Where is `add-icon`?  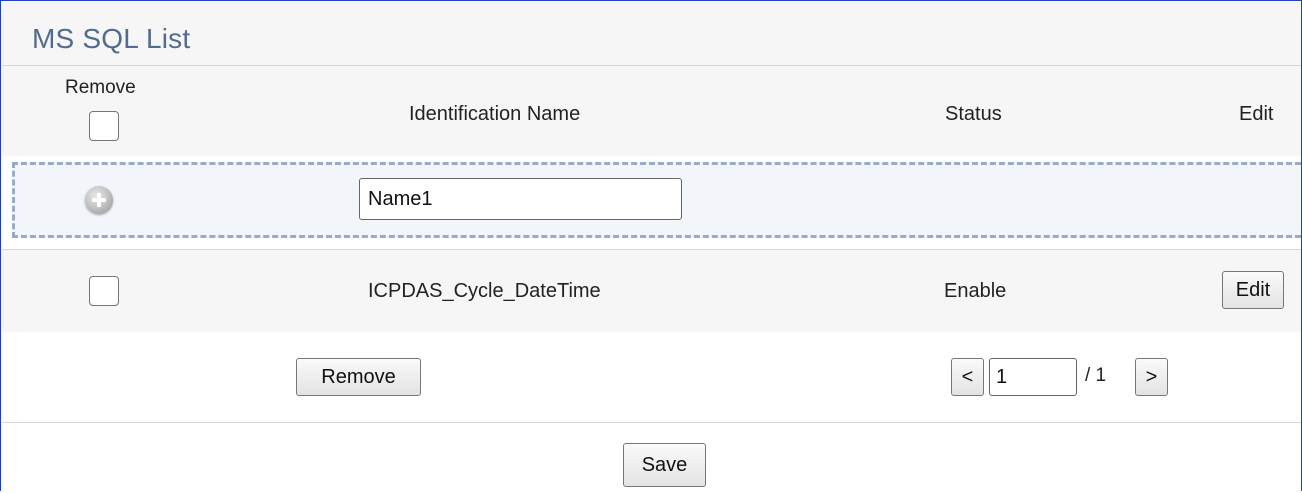 add-icon is located at coordinates (99, 200).